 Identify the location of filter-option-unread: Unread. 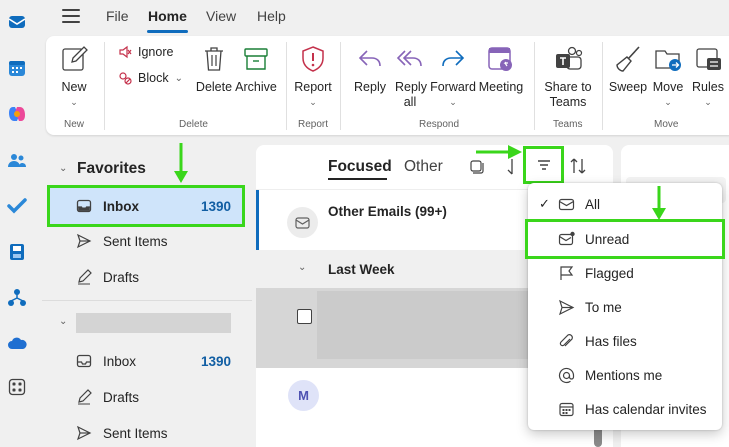
(625, 239).